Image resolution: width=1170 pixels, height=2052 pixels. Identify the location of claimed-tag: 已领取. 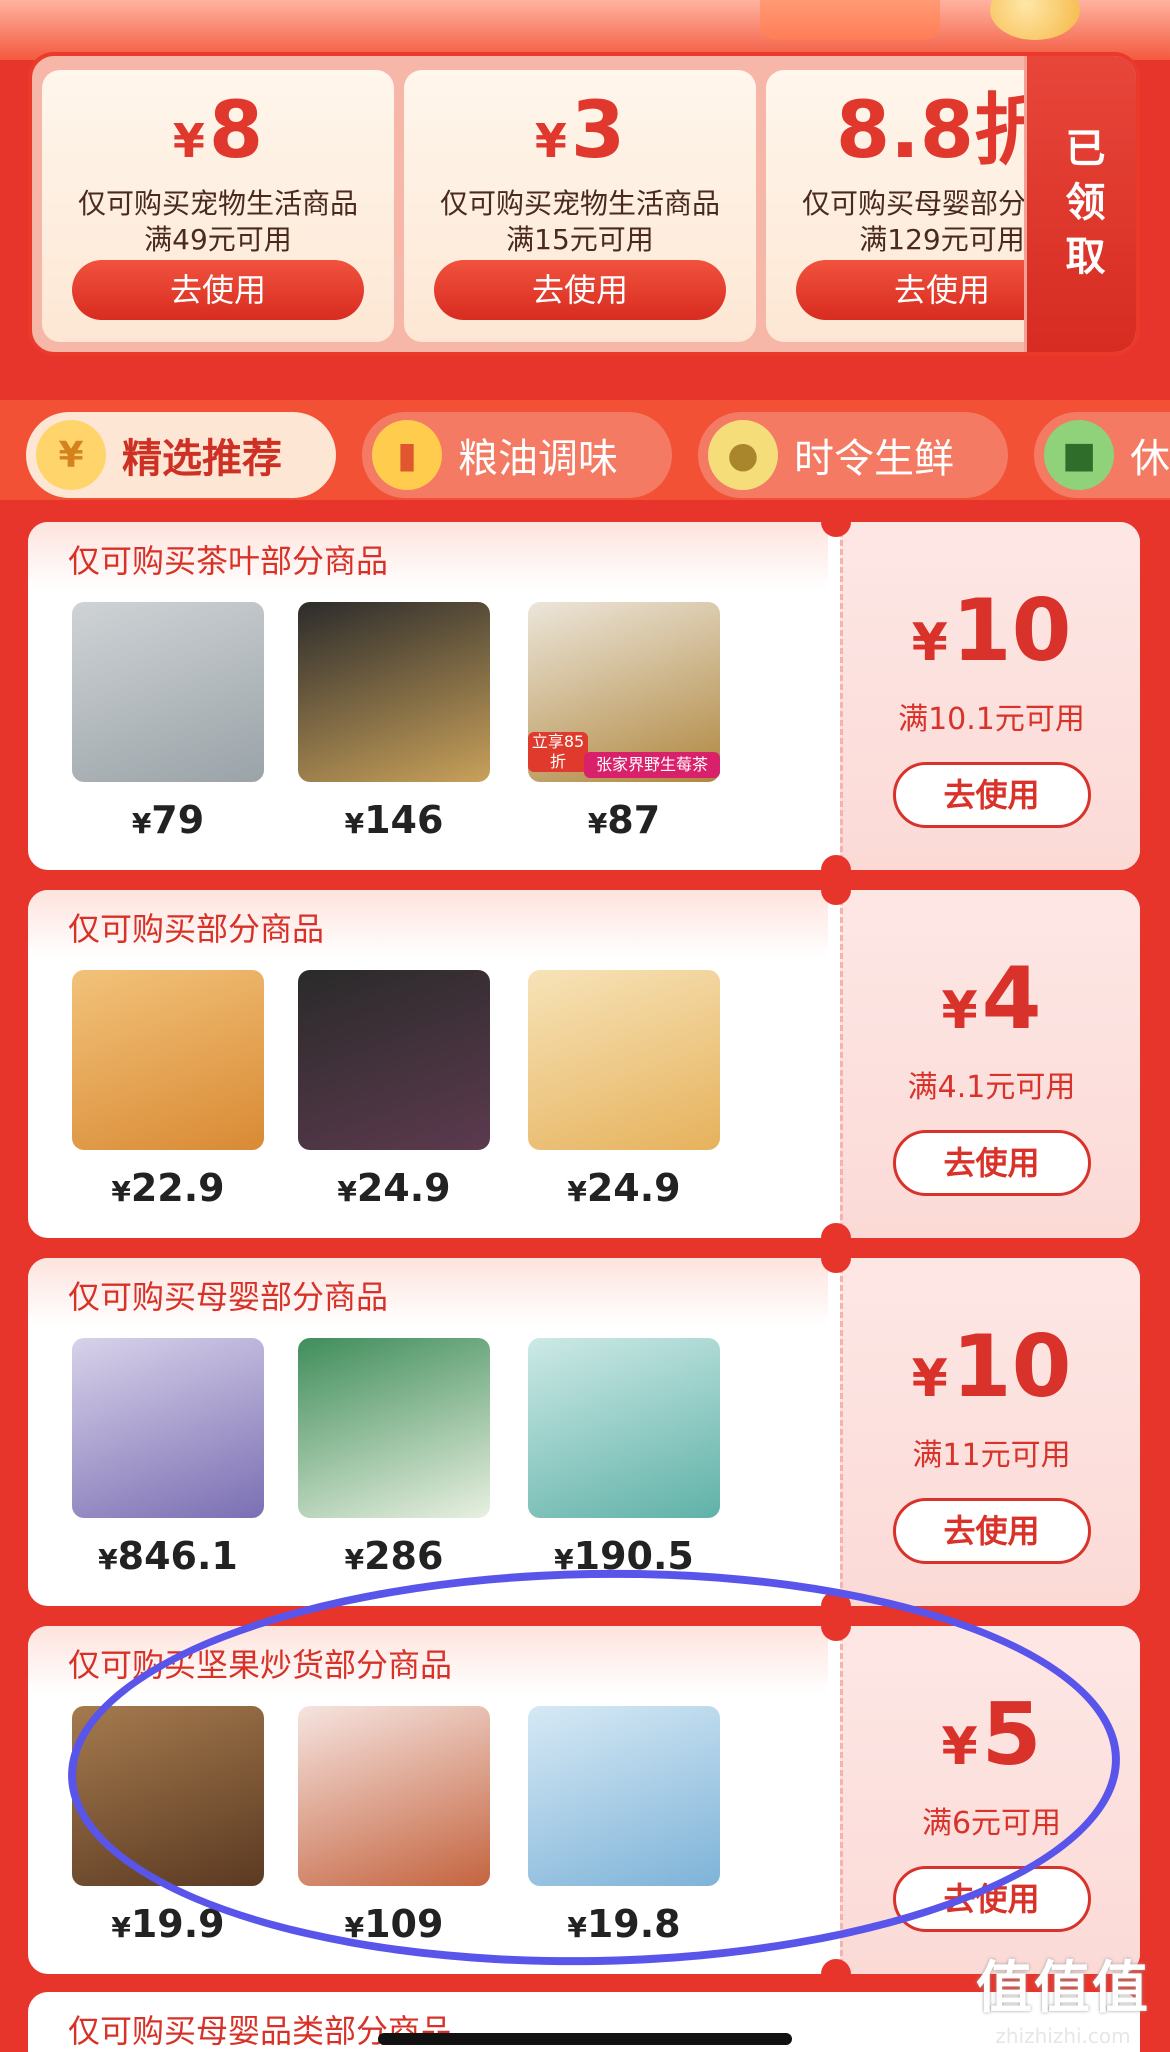
(1080, 204).